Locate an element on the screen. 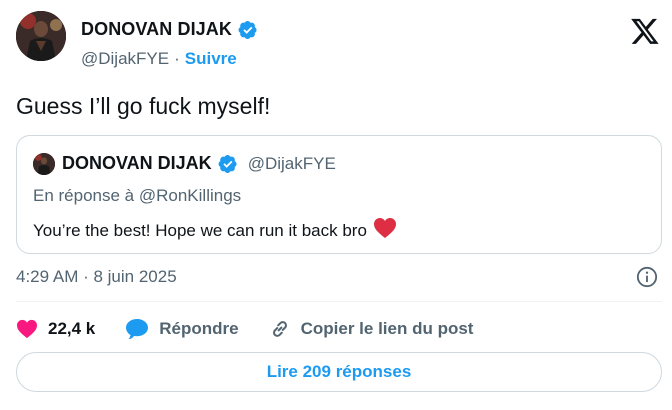 The width and height of the screenshot is (672, 410). like-count: 22,4 k is located at coordinates (72, 328).